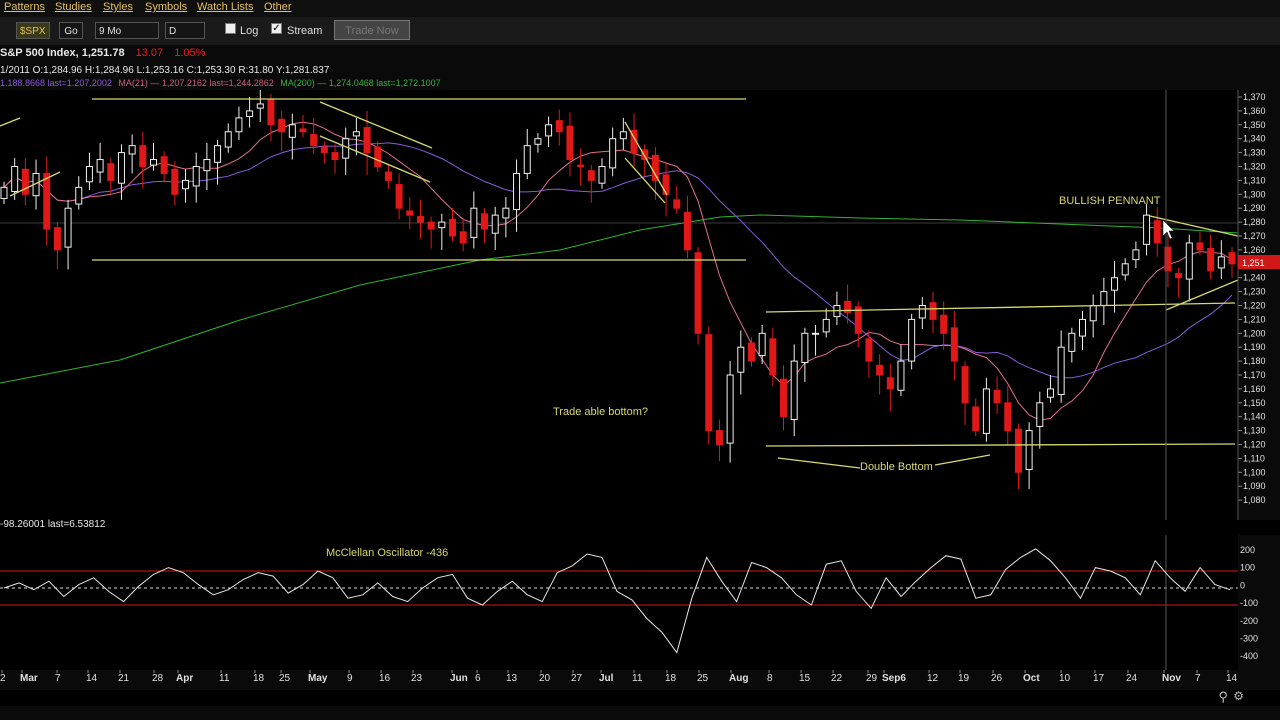 The image size is (1280, 720). Describe the element at coordinates (478, 678) in the screenshot. I see `date-tick-label: 6` at that location.